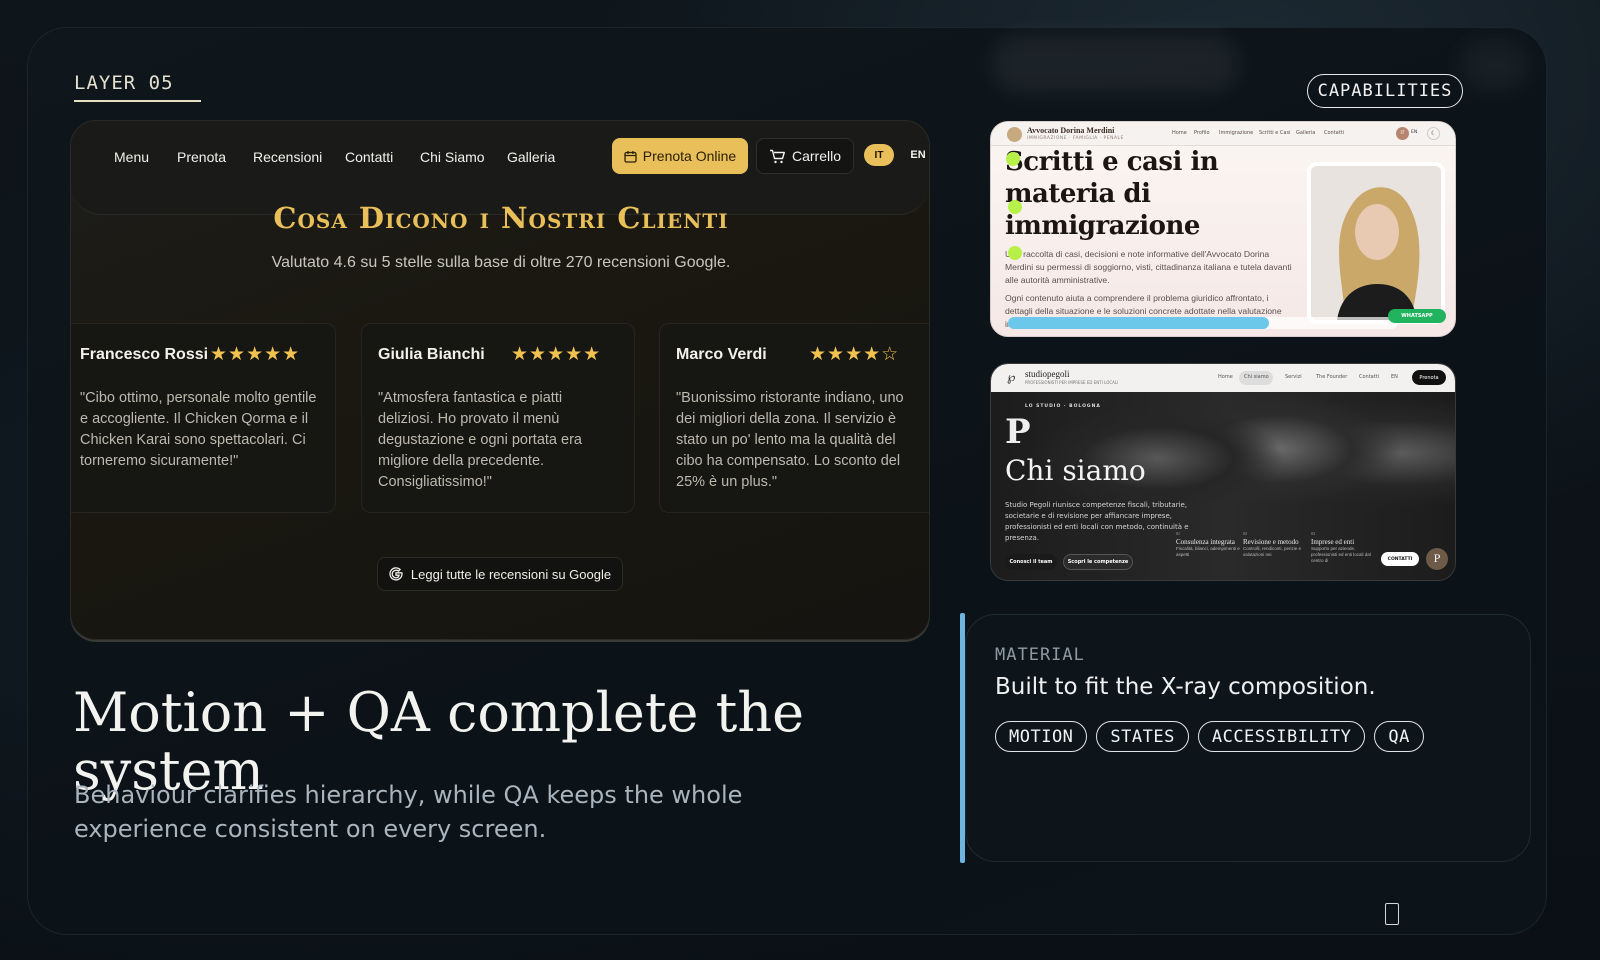 This screenshot has height=960, width=1600. Describe the element at coordinates (1063, 406) in the screenshot. I see `studio-kicker: LO STUDIO · BOLOGNA` at that location.